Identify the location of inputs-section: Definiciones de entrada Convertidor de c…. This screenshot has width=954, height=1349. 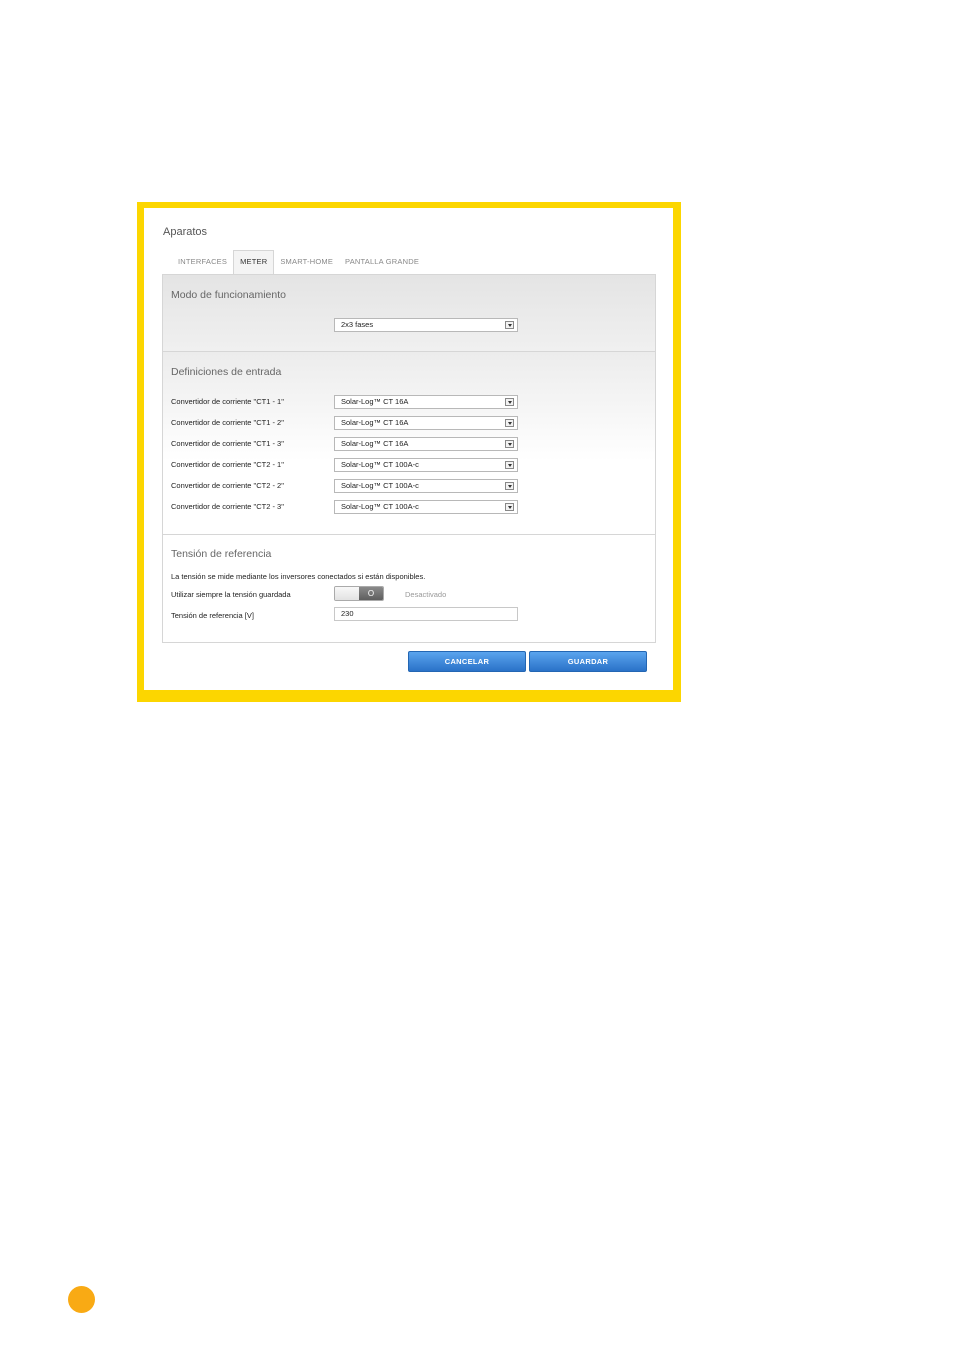
(409, 443).